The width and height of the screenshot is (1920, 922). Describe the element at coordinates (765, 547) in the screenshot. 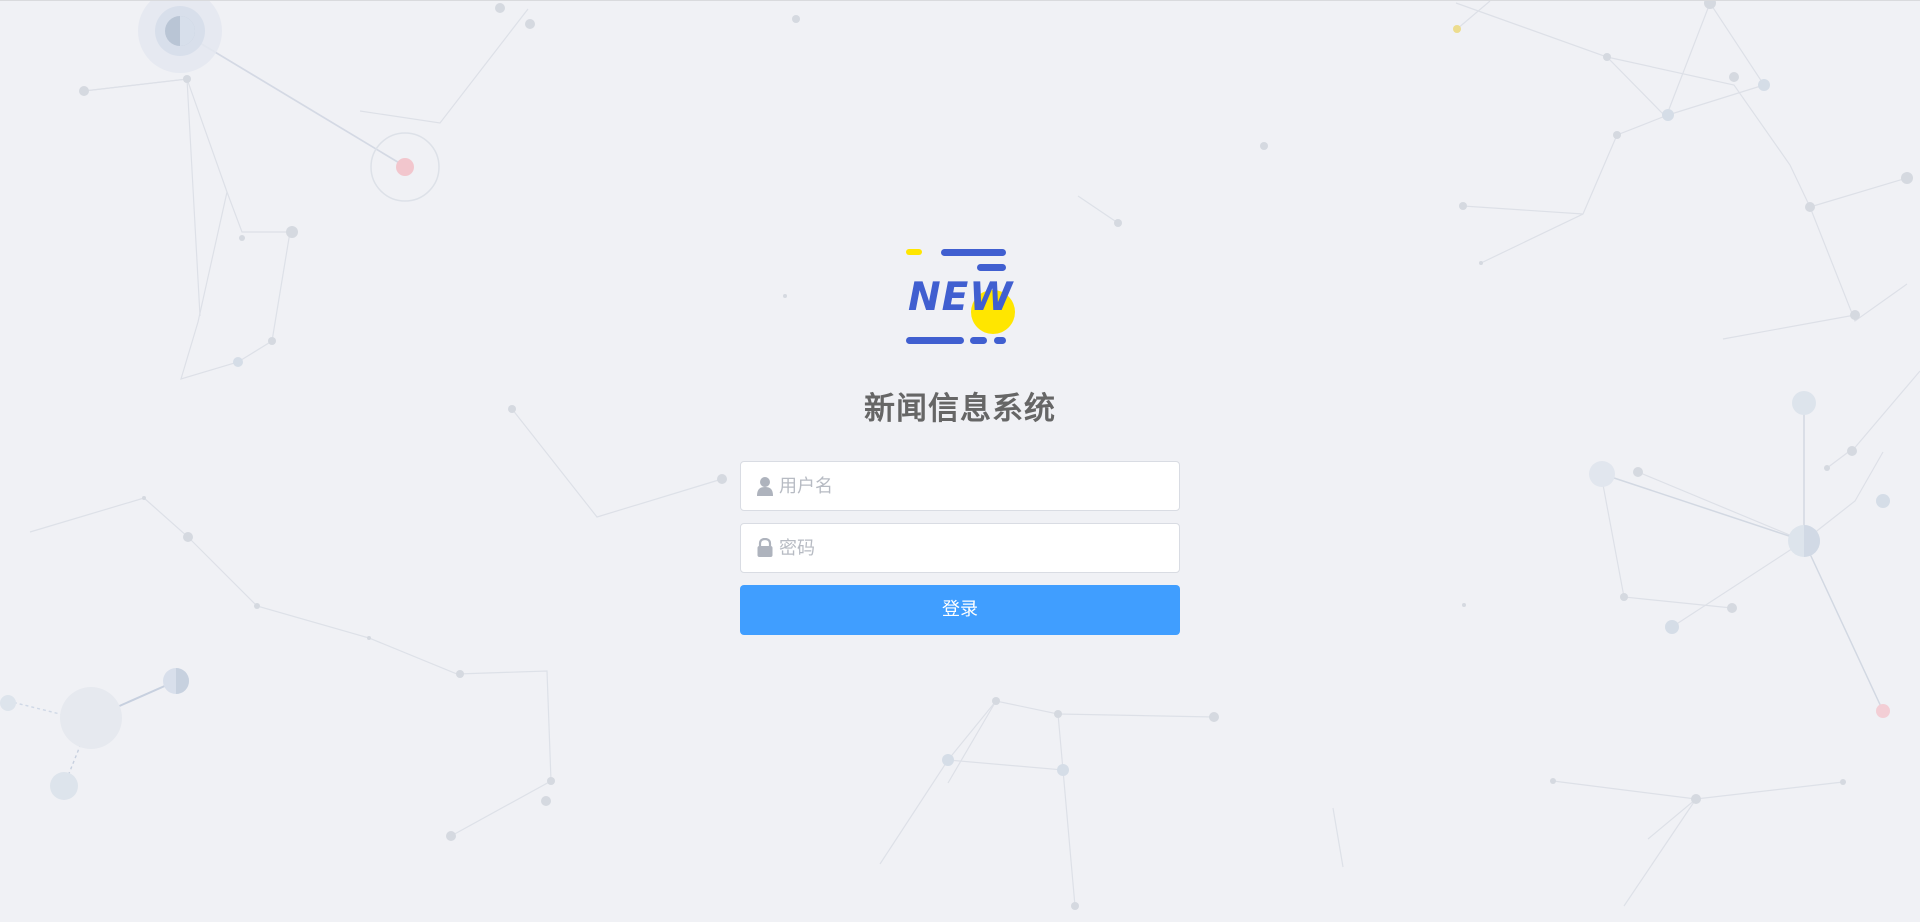

I see `lock-icon` at that location.